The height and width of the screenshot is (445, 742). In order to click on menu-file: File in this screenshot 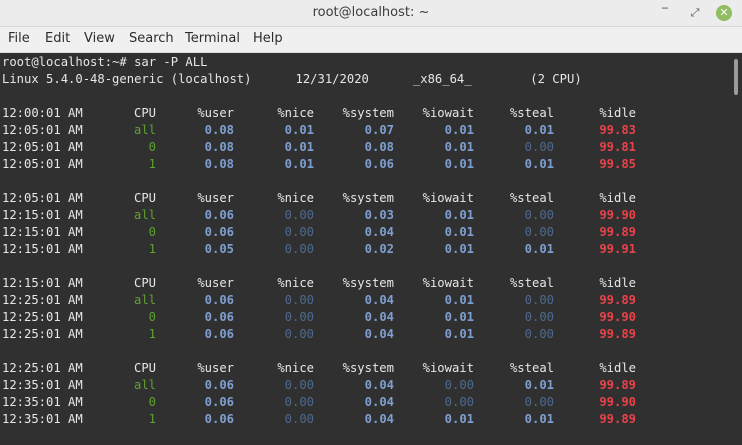, I will do `click(19, 38)`.